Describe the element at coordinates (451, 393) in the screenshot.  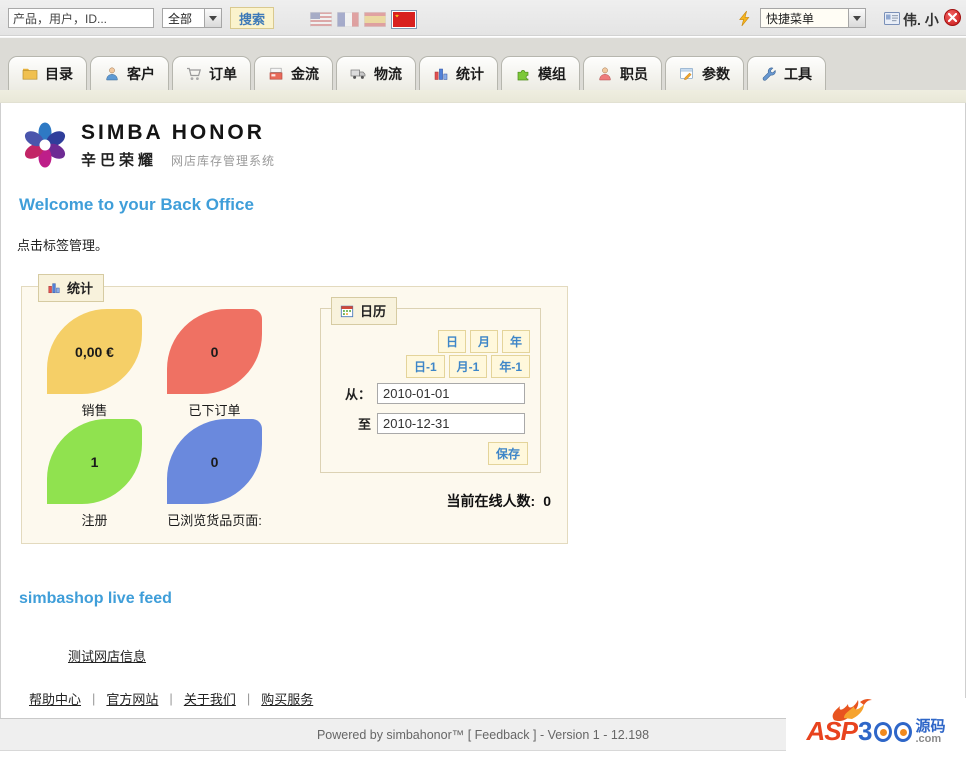
I see `date-from-input` at that location.